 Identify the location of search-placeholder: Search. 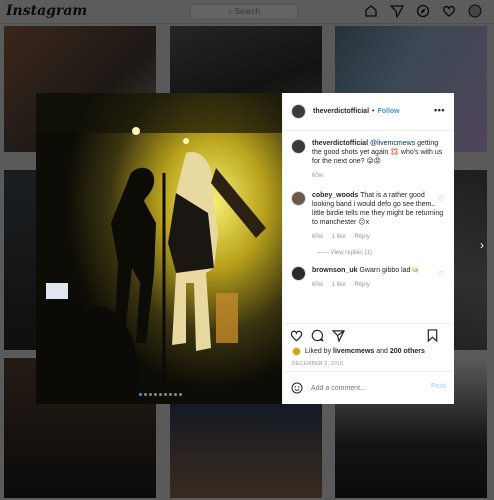
(247, 11).